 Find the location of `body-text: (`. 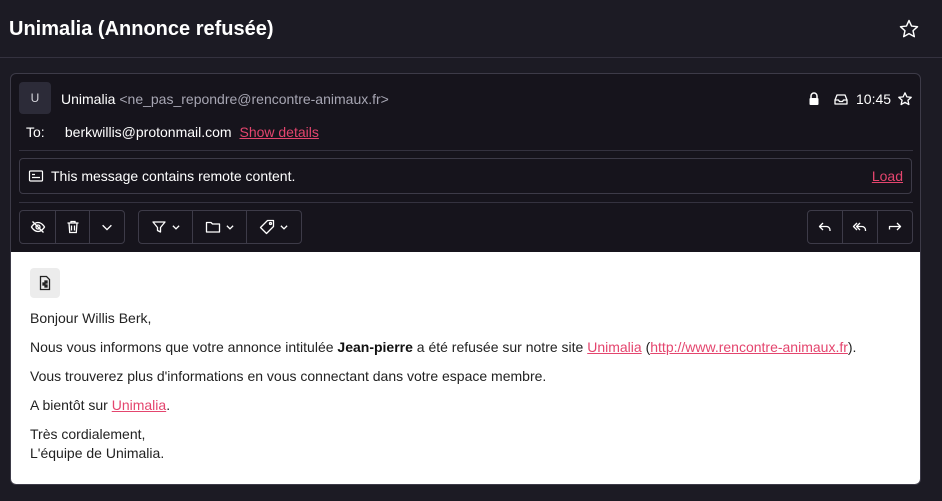

body-text: ( is located at coordinates (646, 347).